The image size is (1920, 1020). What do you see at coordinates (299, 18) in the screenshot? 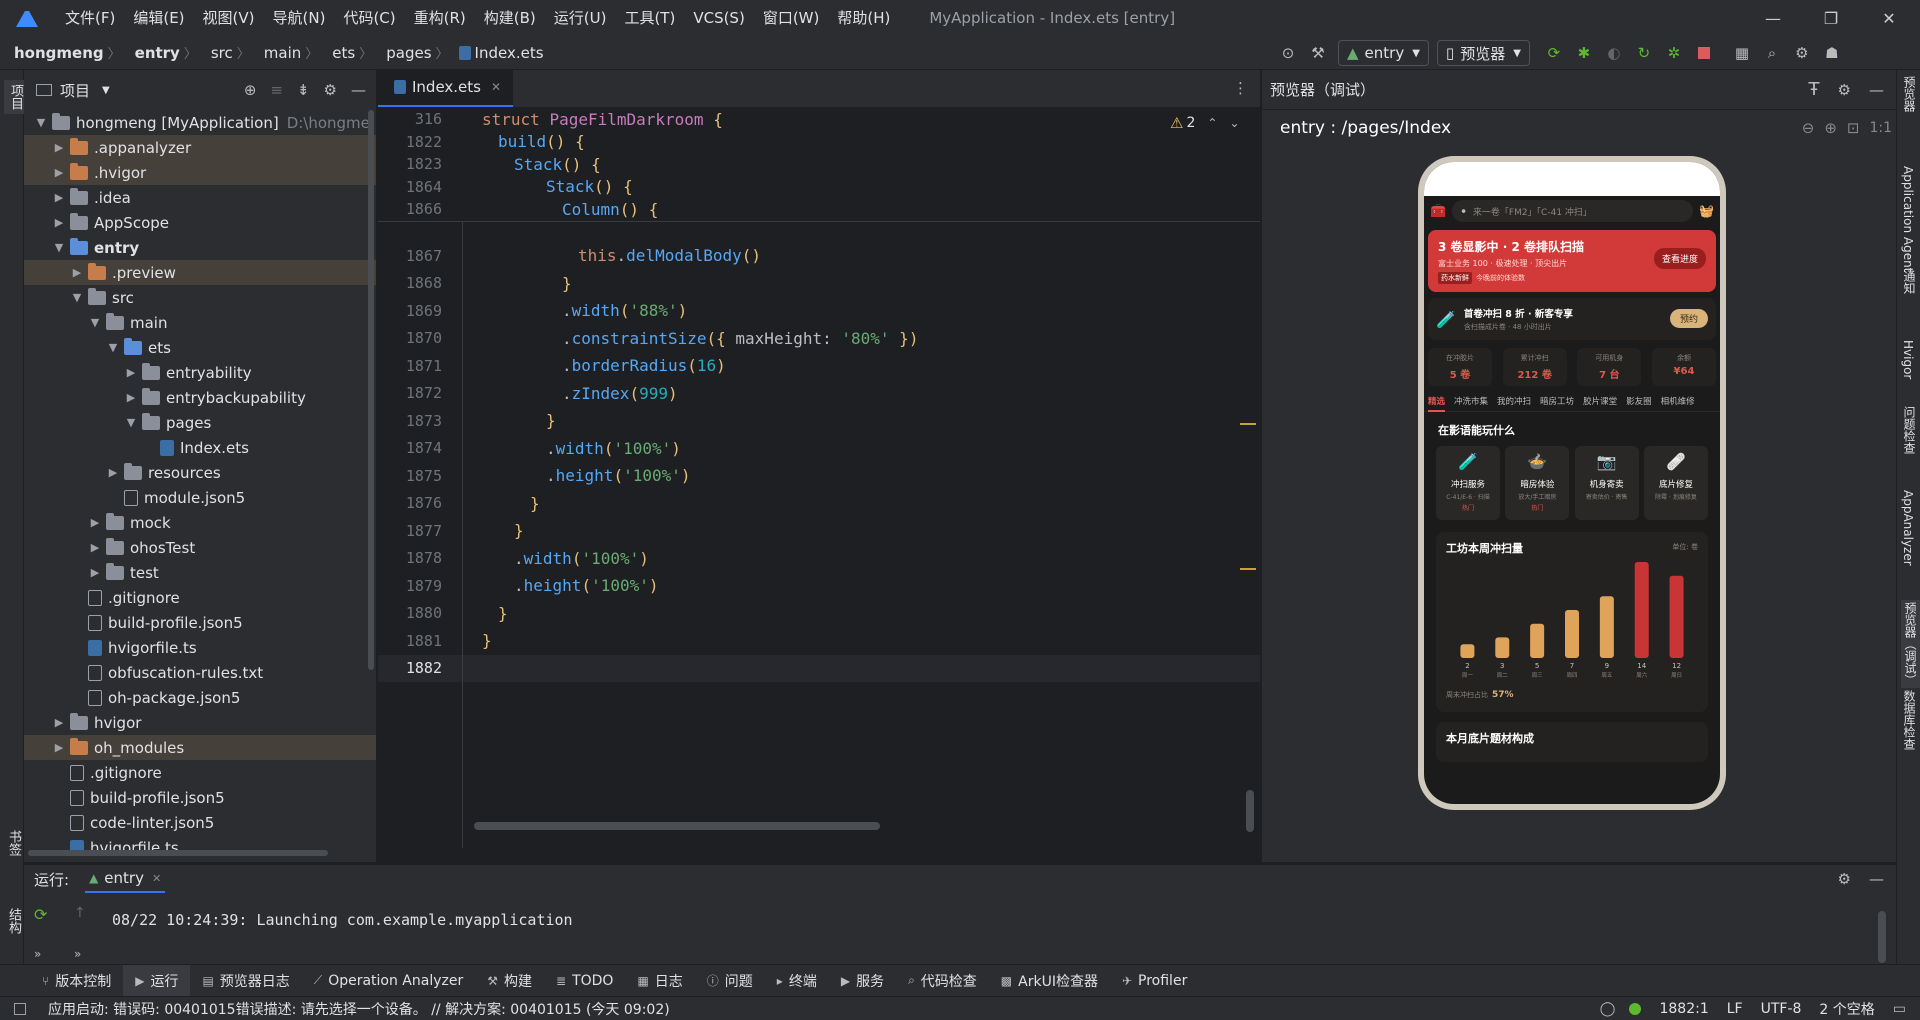
I see `menu-item: 导航(N)` at bounding box center [299, 18].